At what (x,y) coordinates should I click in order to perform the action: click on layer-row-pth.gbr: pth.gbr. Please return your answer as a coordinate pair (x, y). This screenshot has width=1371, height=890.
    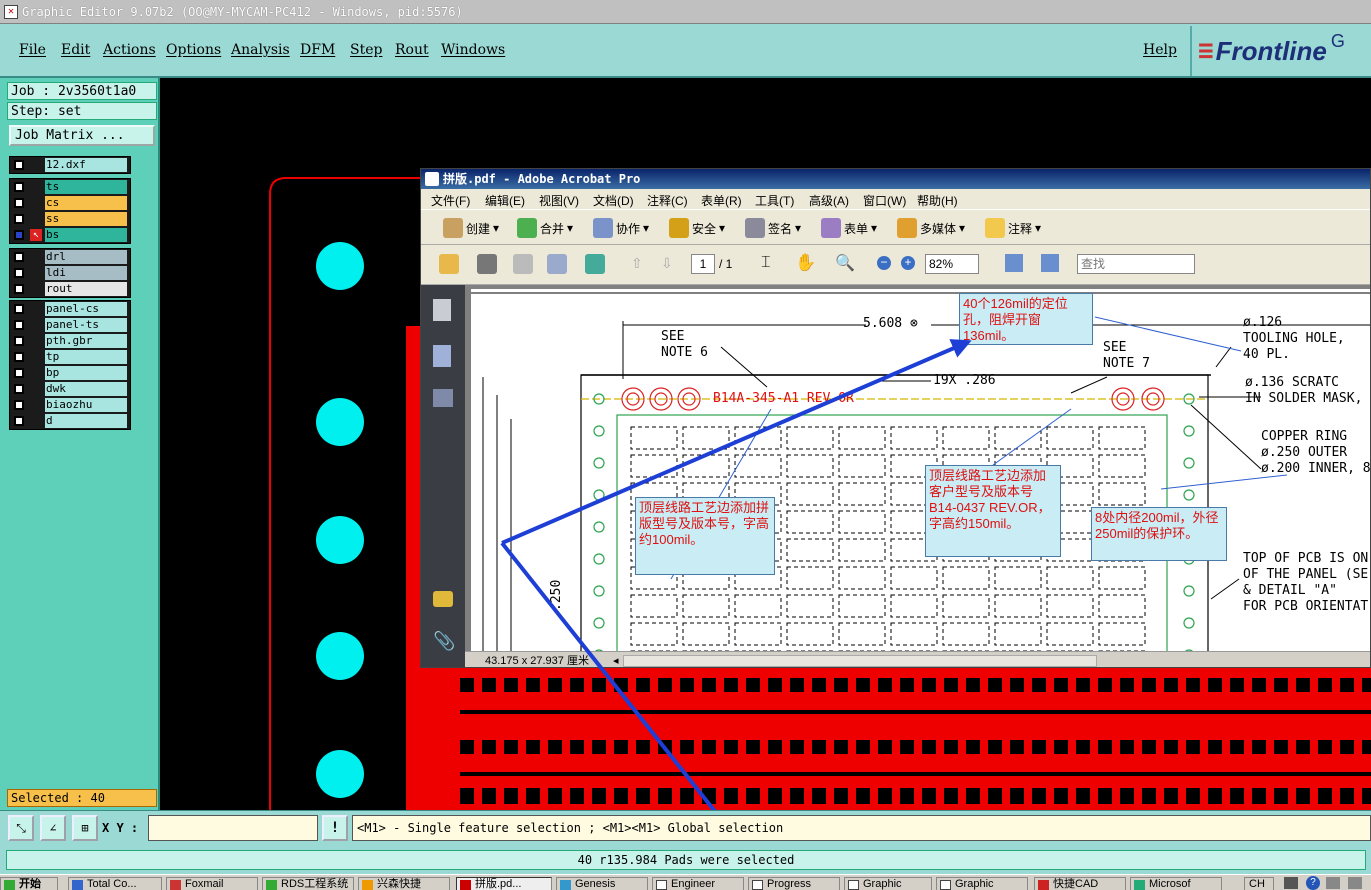
    Looking at the image, I should click on (70, 341).